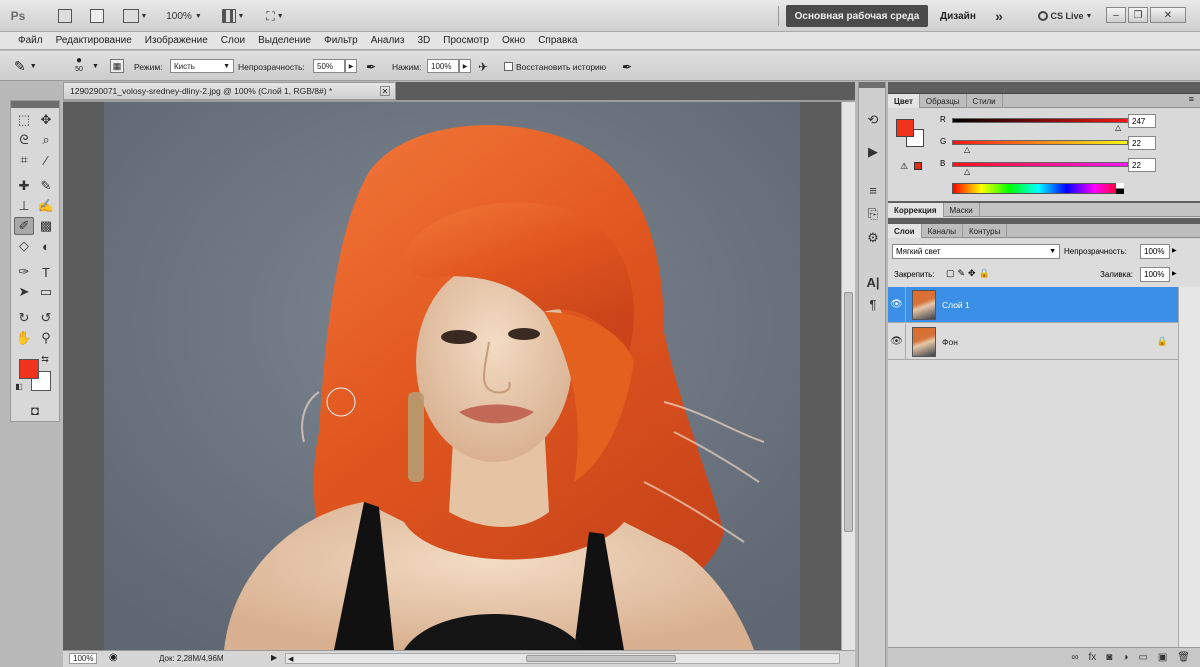  What do you see at coordinates (24, 246) in the screenshot?
I see `eraser-tool-icon: ◇` at bounding box center [24, 246].